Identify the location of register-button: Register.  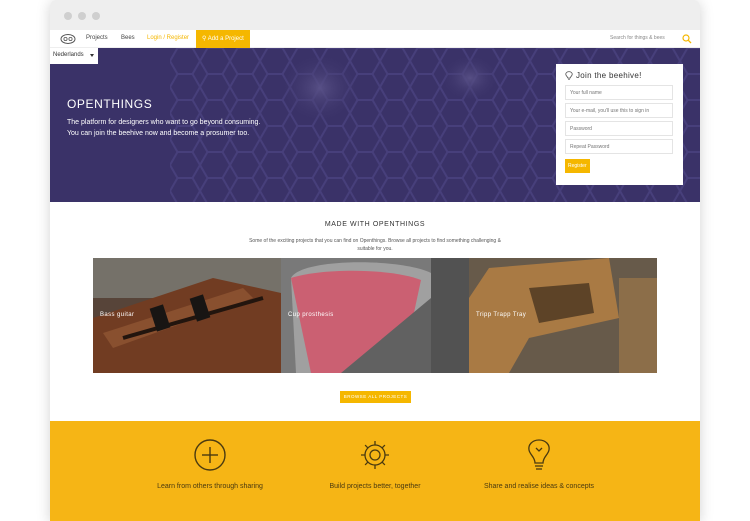
(577, 166).